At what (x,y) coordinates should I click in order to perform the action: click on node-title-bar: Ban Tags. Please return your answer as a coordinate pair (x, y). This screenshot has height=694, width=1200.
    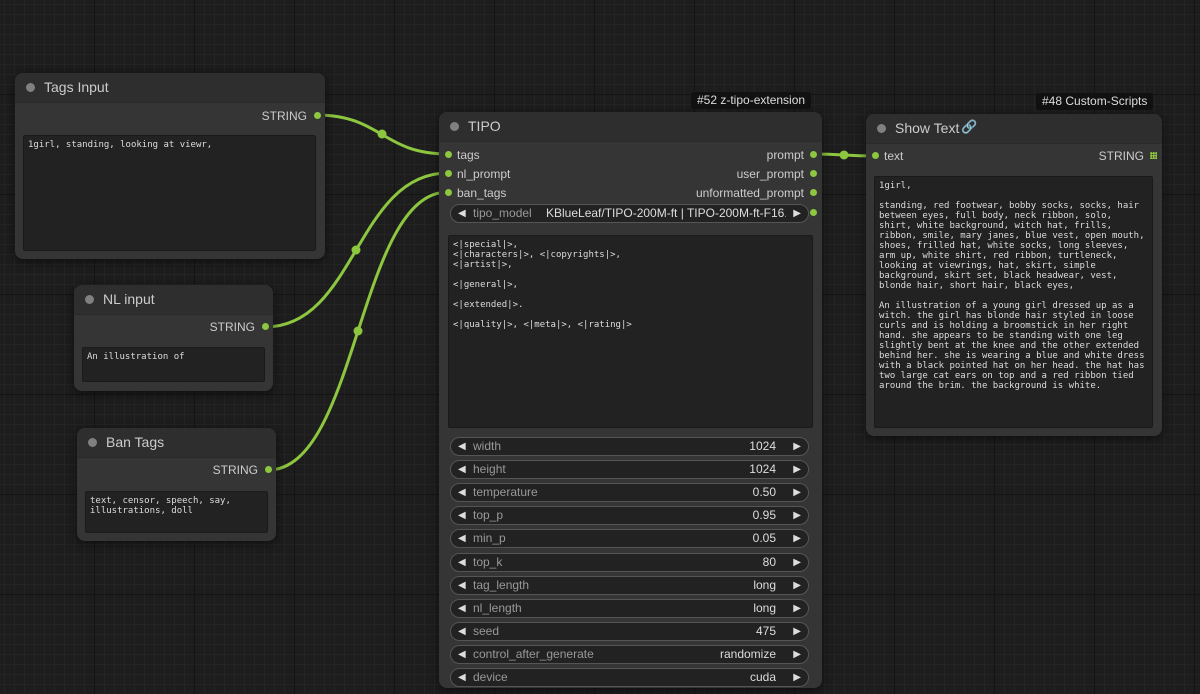
    Looking at the image, I should click on (176, 443).